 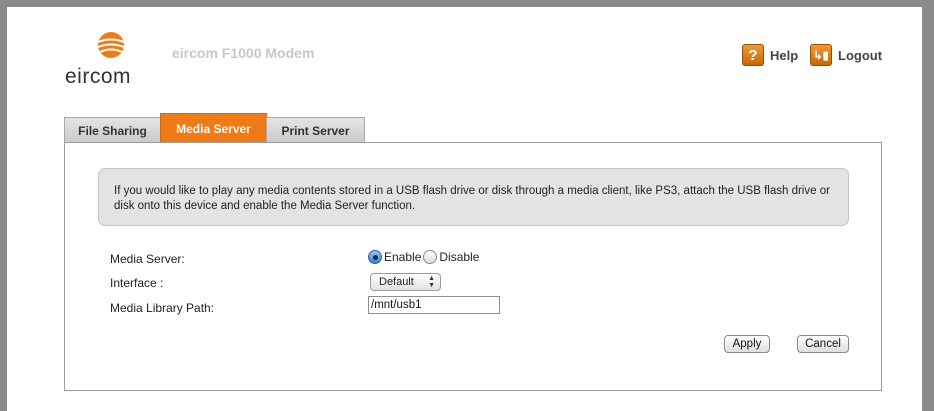 I want to click on interface-label: Interface :, so click(x=137, y=283).